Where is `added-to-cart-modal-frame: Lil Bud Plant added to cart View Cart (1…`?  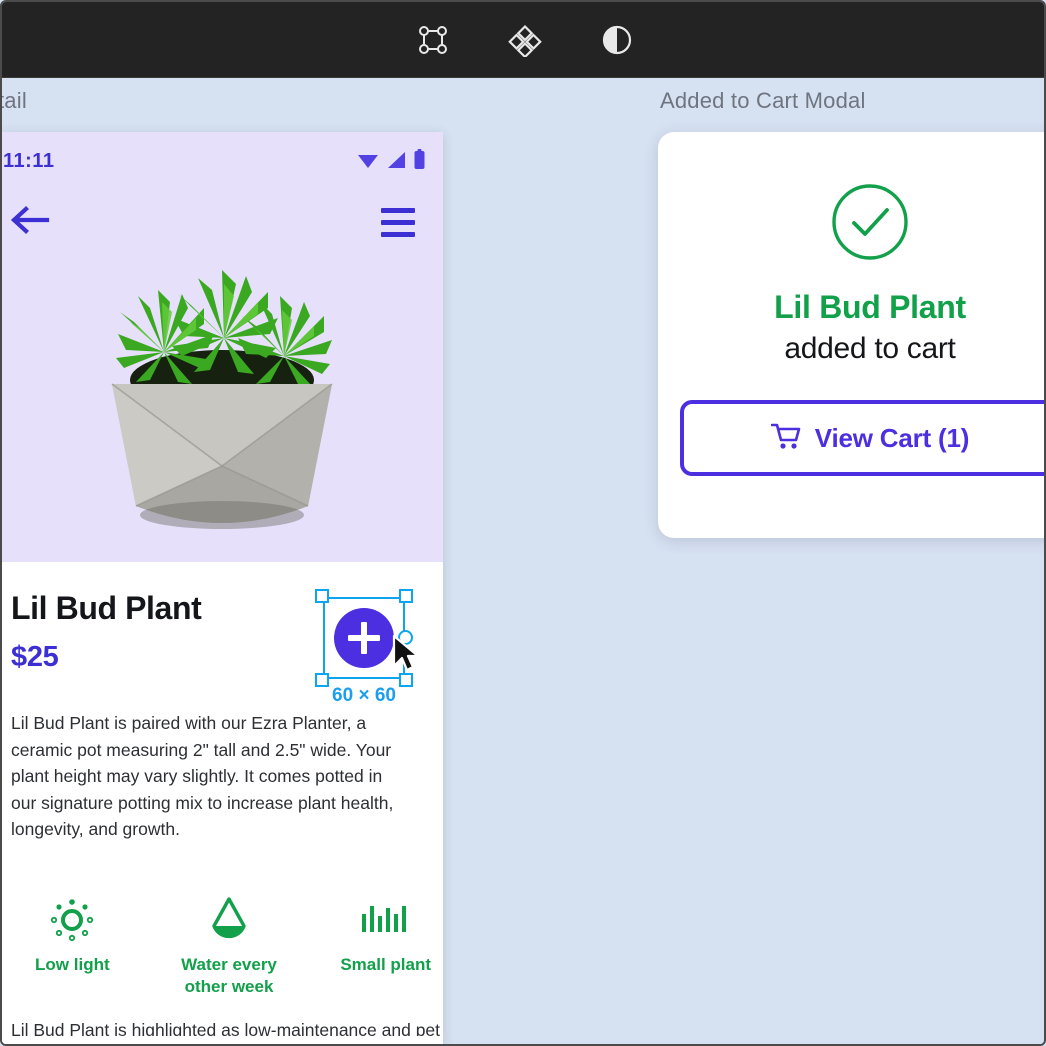 added-to-cart-modal-frame: Lil Bud Plant added to cart View Cart (1… is located at coordinates (851, 335).